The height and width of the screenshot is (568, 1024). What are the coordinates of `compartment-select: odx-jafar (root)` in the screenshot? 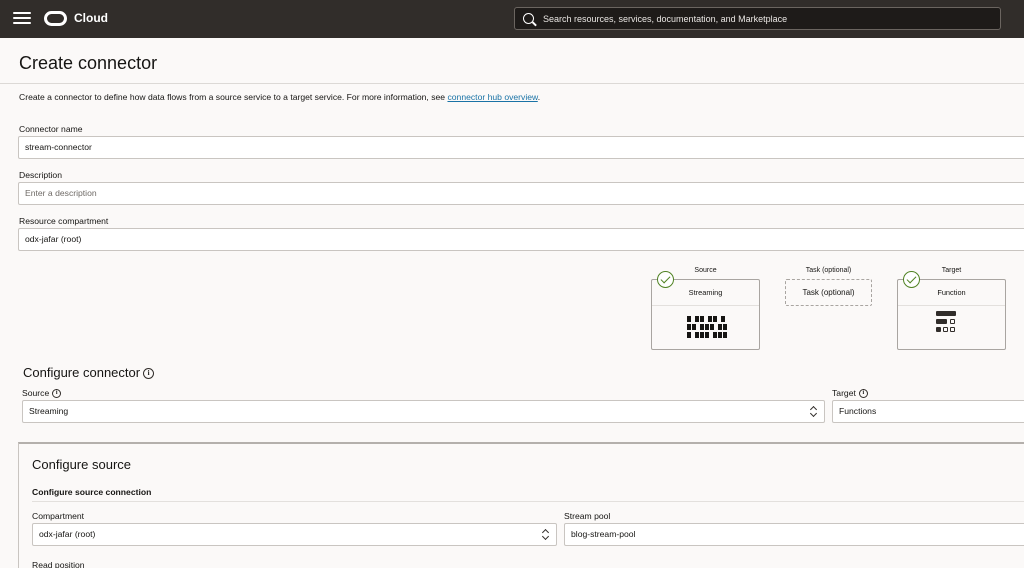 It's located at (294, 534).